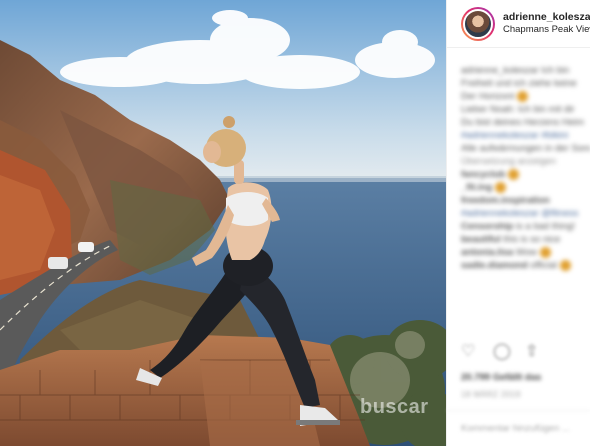 The image size is (590, 446). Describe the element at coordinates (525, 135) in the screenshot. I see `caption-hashtags: #adriennekoleszar #bikini` at that location.